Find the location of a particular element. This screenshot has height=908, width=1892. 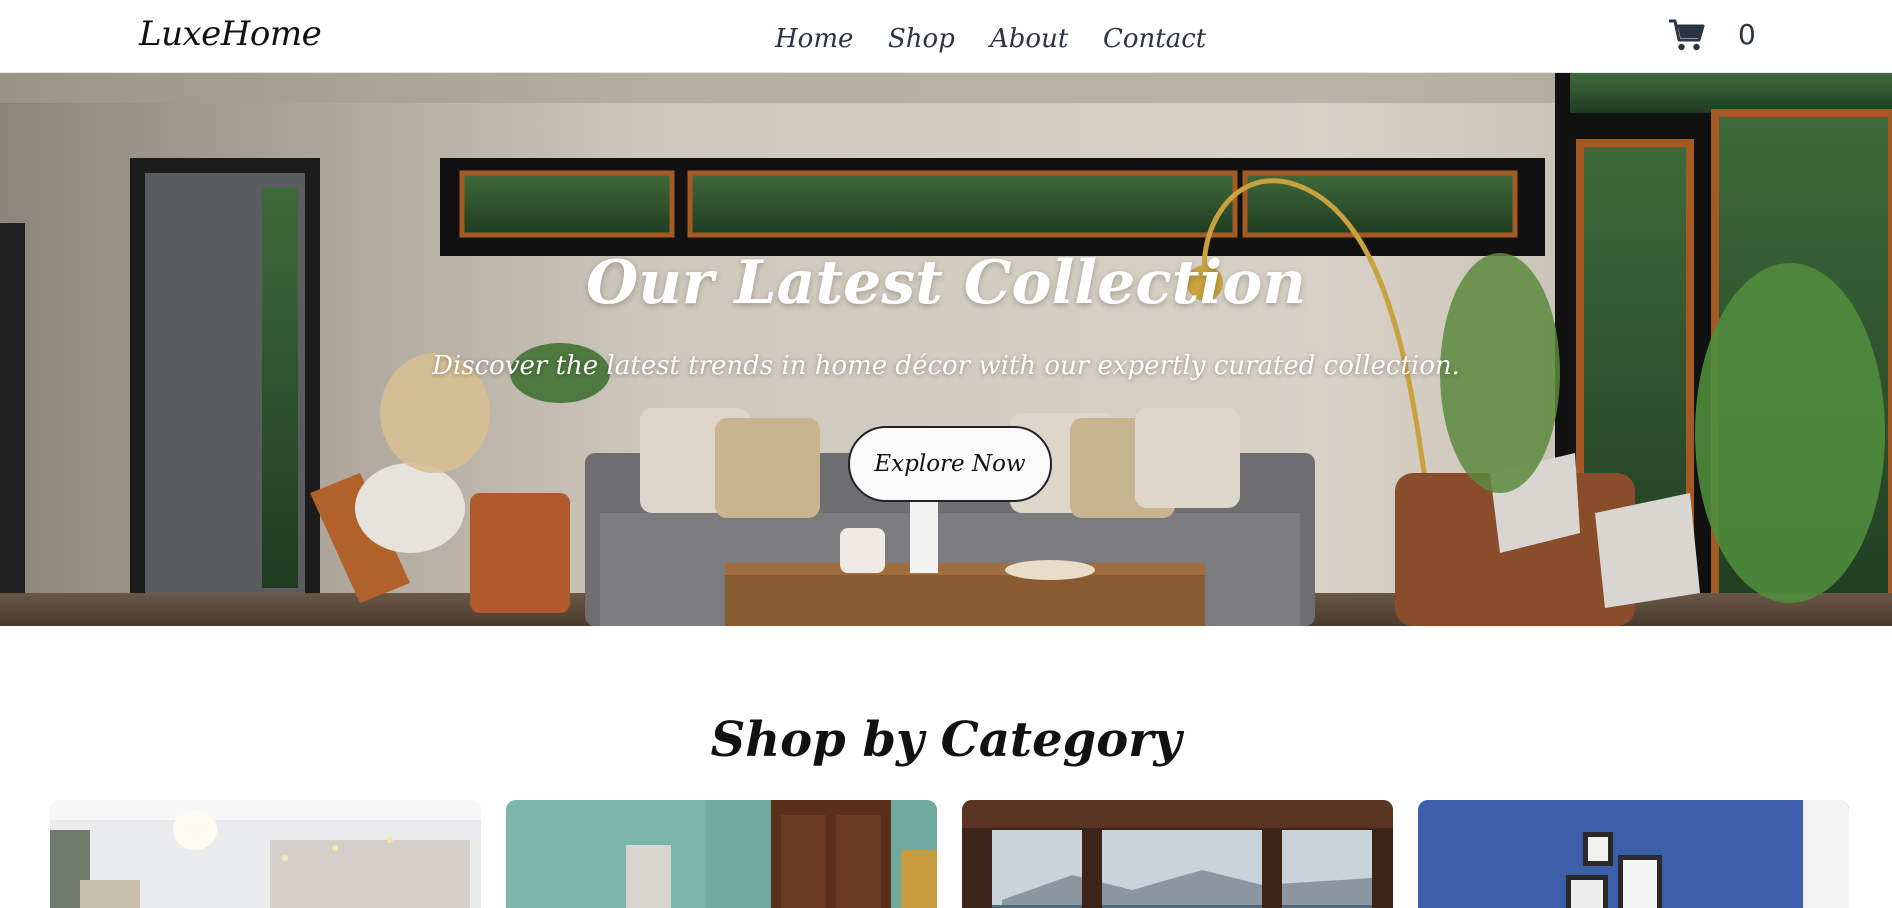

hero-title: Our Latest Collection is located at coordinates (946, 283).